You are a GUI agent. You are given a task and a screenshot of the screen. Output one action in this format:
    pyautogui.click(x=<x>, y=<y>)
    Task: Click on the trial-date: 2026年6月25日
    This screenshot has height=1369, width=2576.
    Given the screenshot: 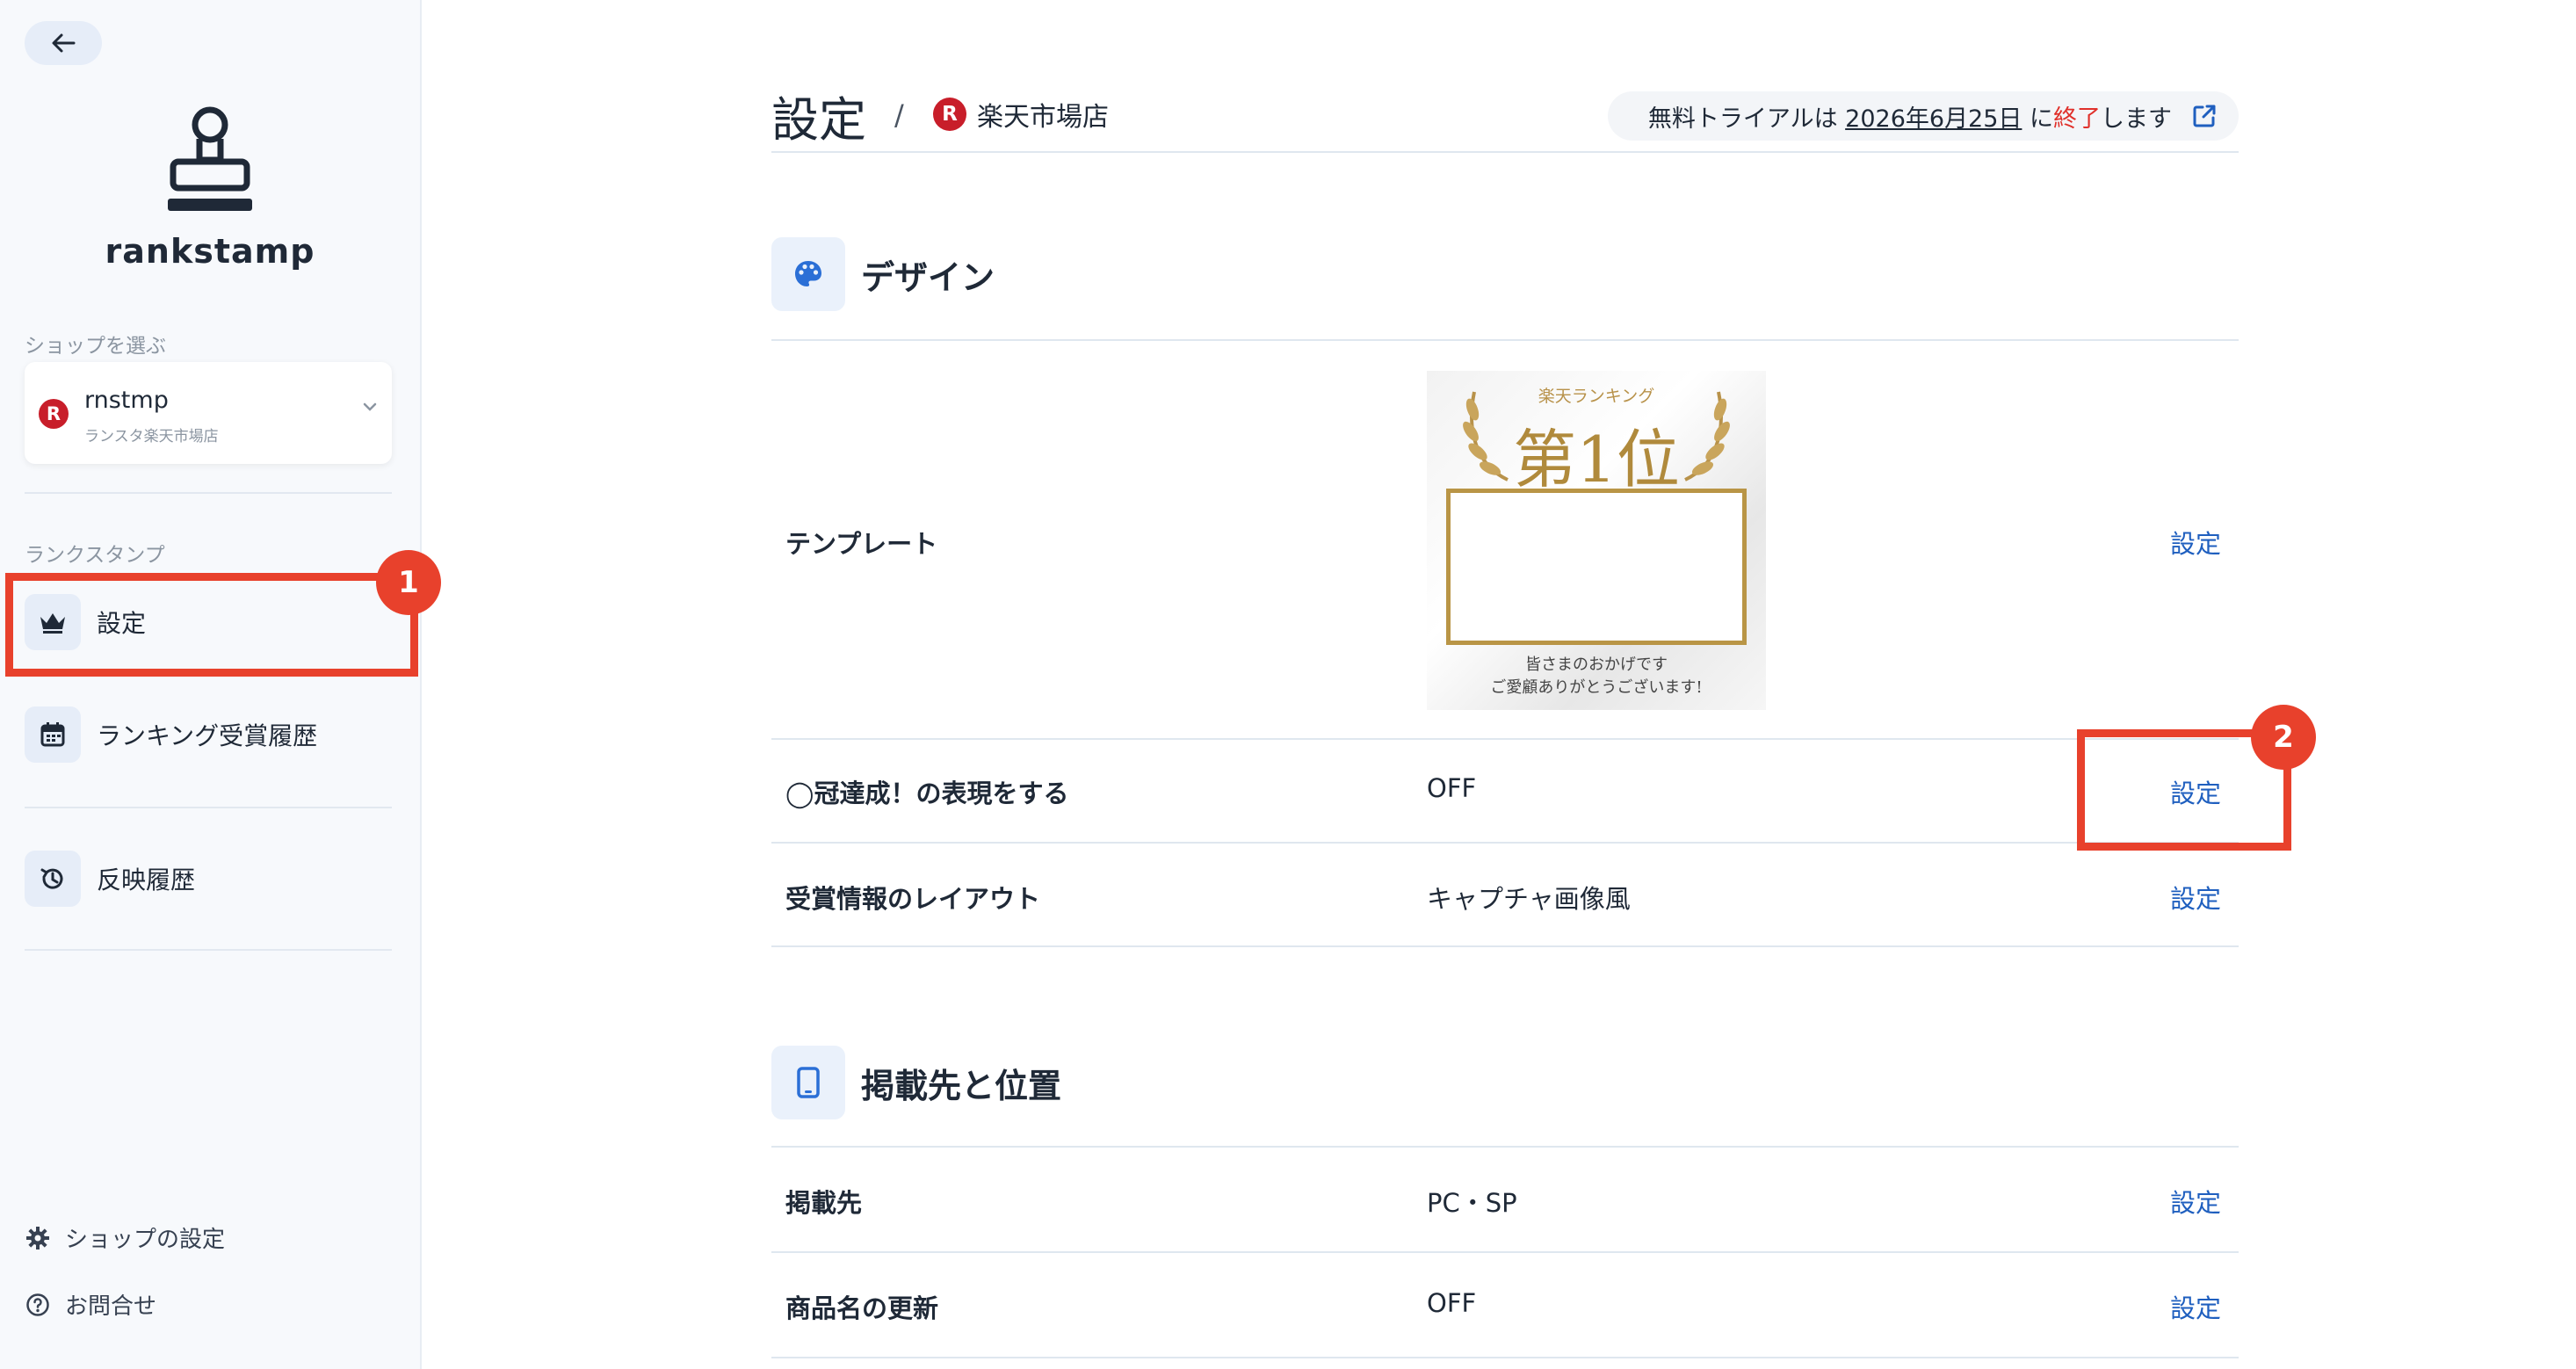 What is the action you would take?
    pyautogui.click(x=1933, y=119)
    